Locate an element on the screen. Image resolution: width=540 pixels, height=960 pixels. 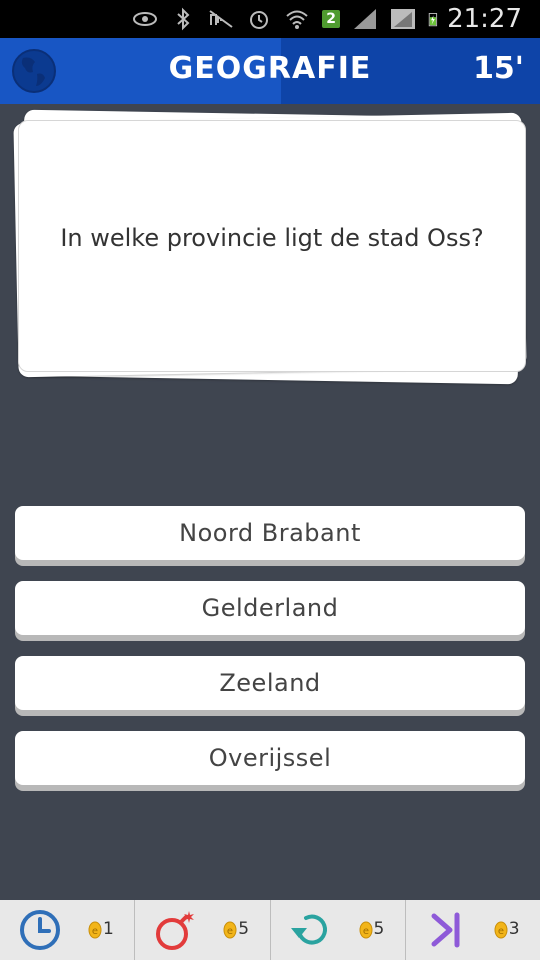
joker-time-button: e 1 is located at coordinates (68, 930).